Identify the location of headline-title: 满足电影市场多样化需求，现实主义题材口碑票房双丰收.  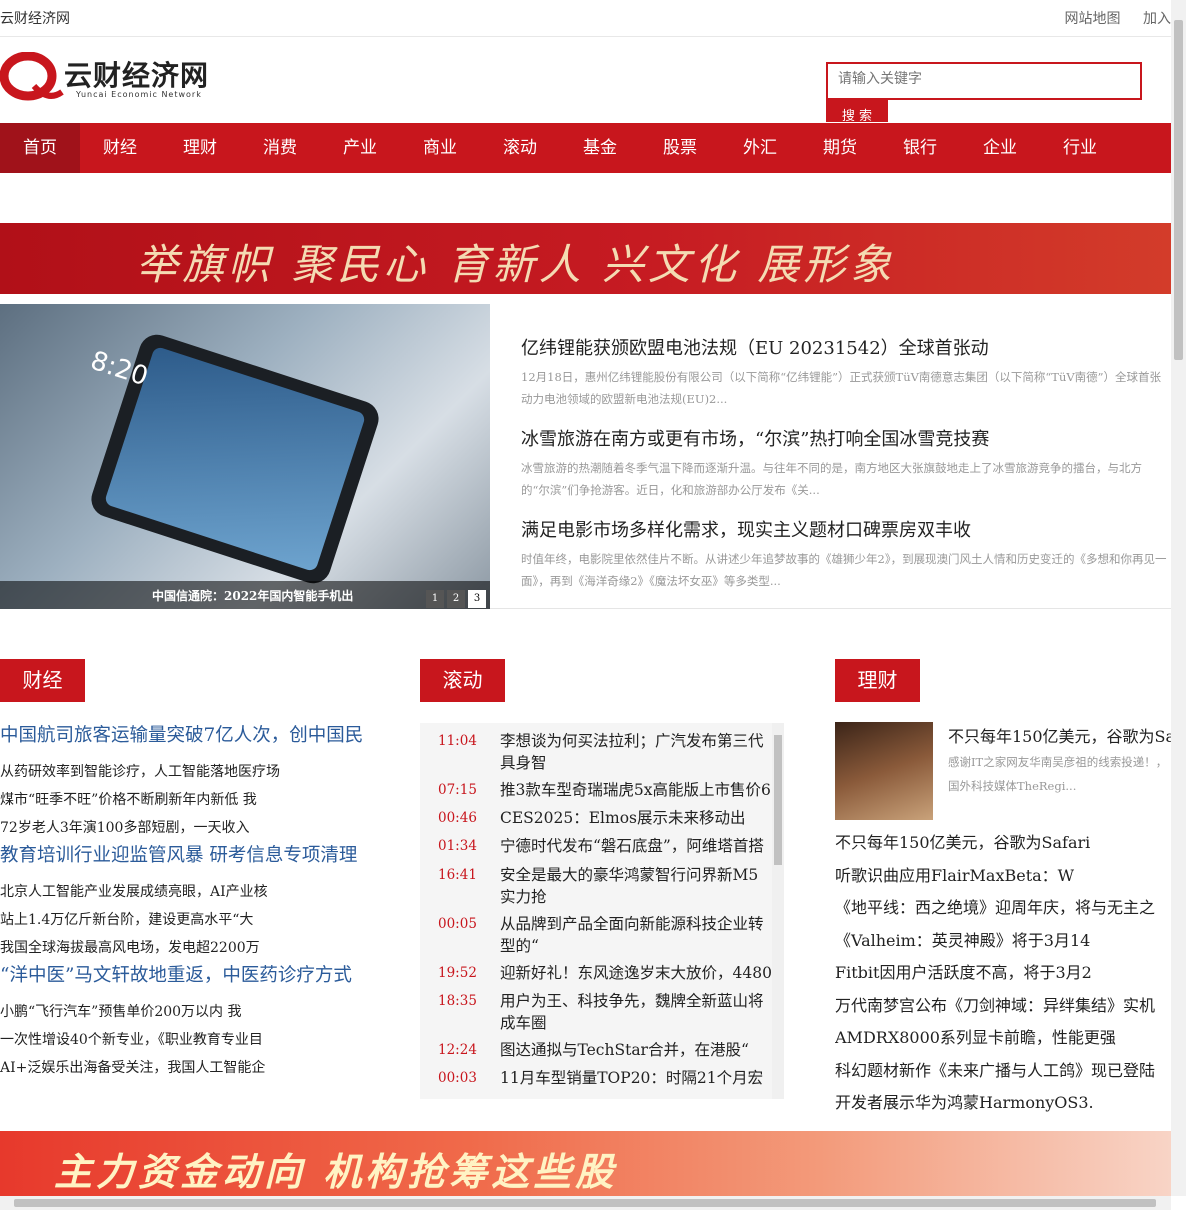
(845, 529).